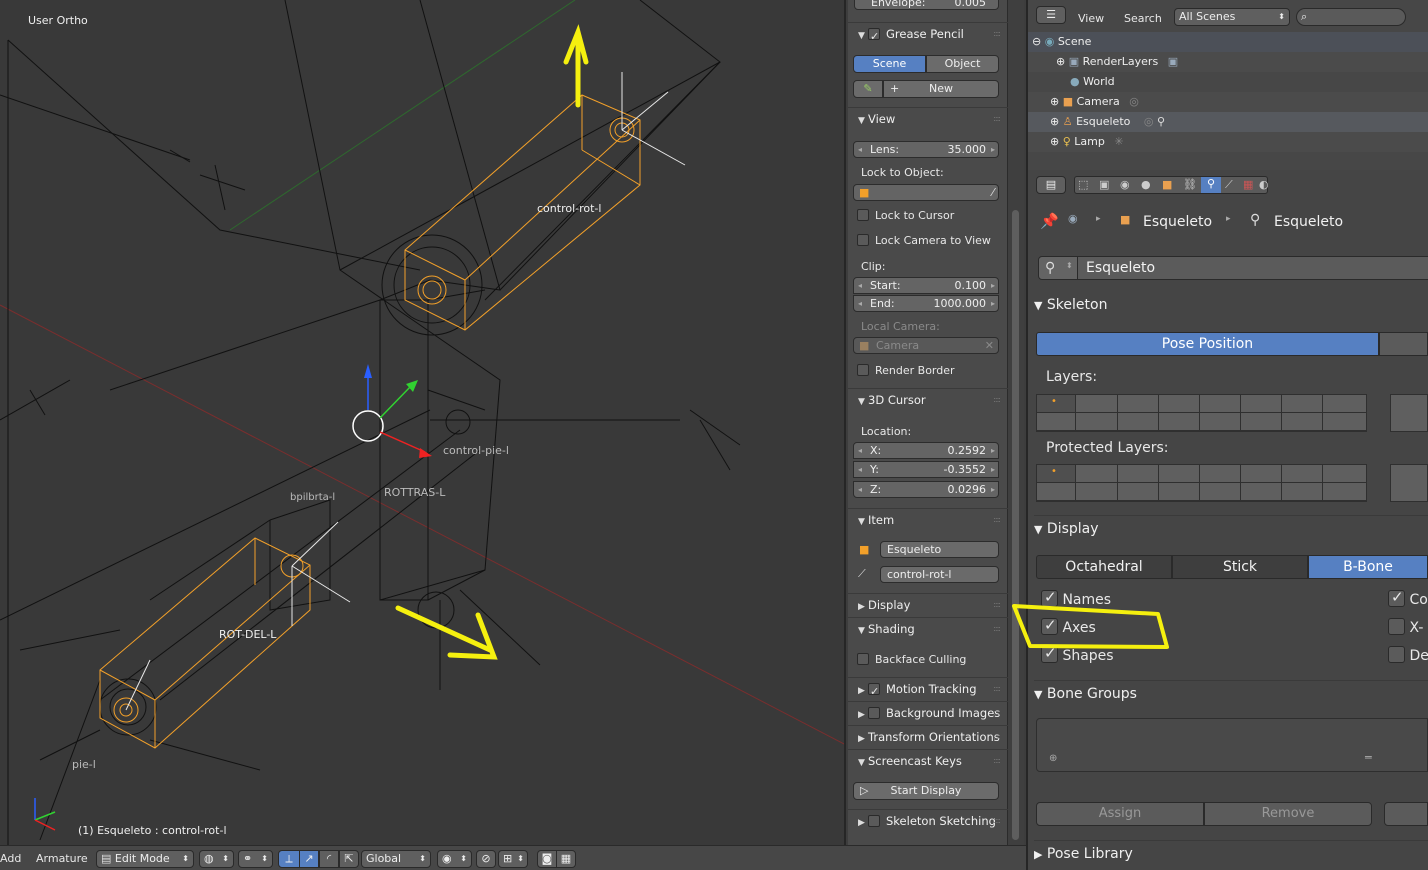 The width and height of the screenshot is (1428, 870). Describe the element at coordinates (1231, 693) in the screenshot. I see `bone-groups-panel-header: ▼ Bone Groups` at that location.